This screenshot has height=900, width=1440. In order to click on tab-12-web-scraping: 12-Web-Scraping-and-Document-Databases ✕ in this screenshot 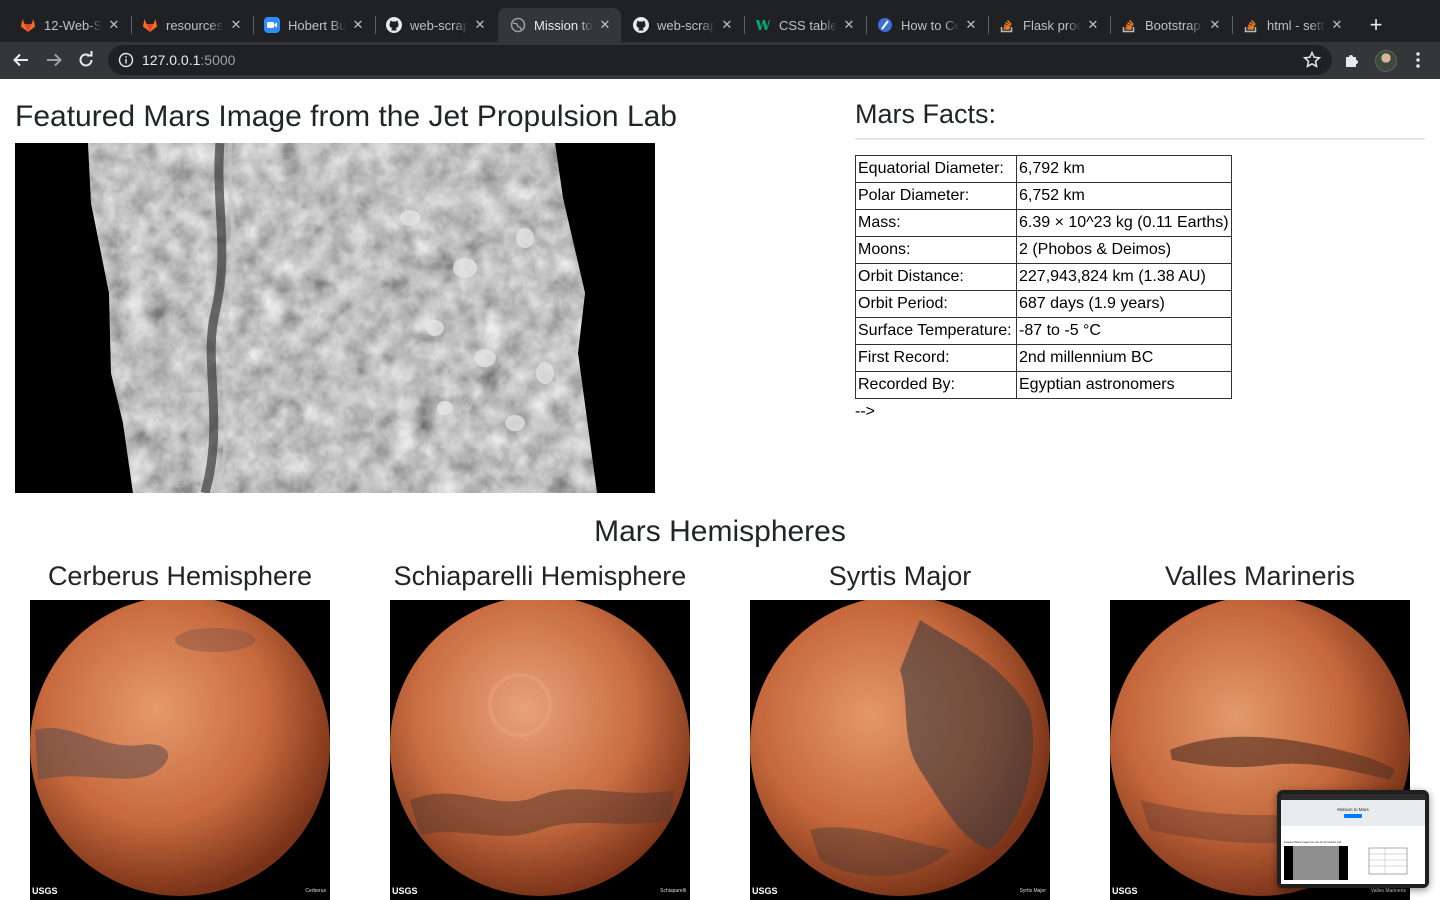, I will do `click(69, 25)`.